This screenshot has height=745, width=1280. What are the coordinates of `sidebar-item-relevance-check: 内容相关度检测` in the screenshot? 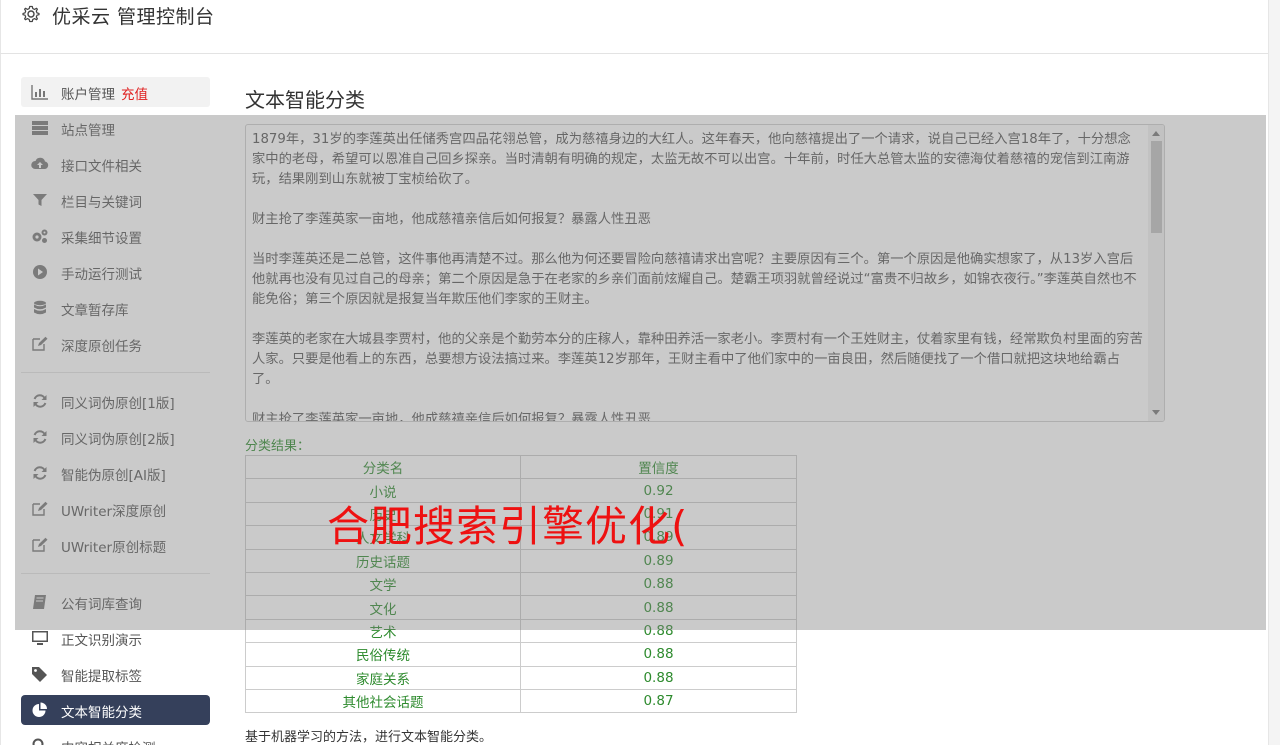 It's located at (115, 738).